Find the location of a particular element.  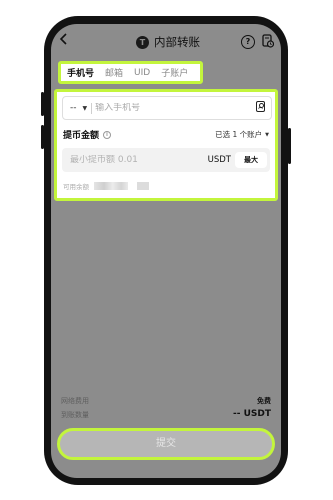

title-area: T 内部转账 is located at coordinates (168, 42).